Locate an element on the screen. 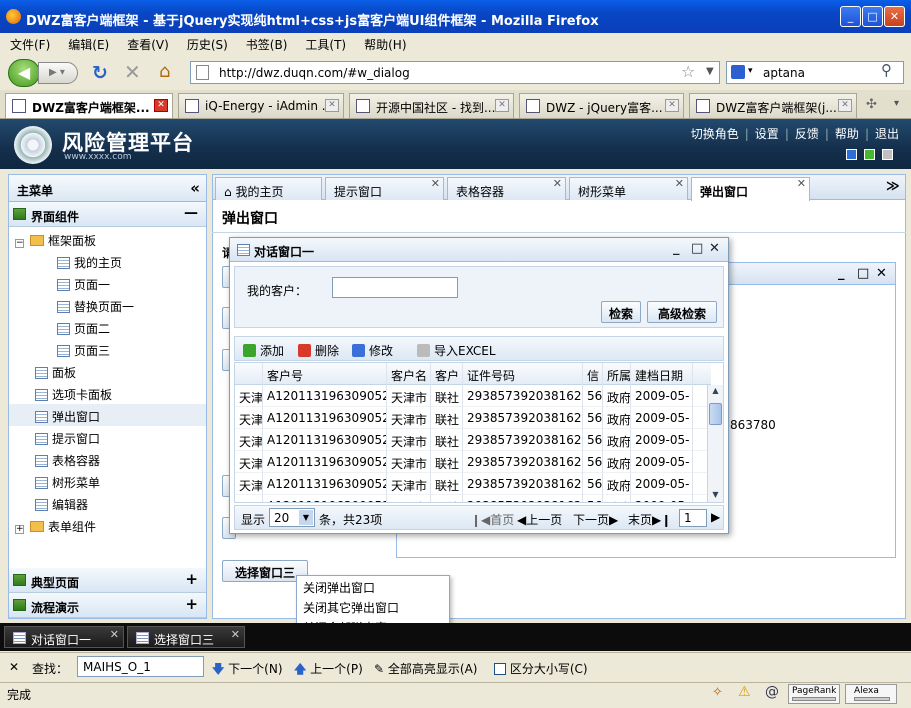 Image resolution: width=911 pixels, height=708 pixels. find-next-button: 🡇 下一个(N) is located at coordinates (247, 670).